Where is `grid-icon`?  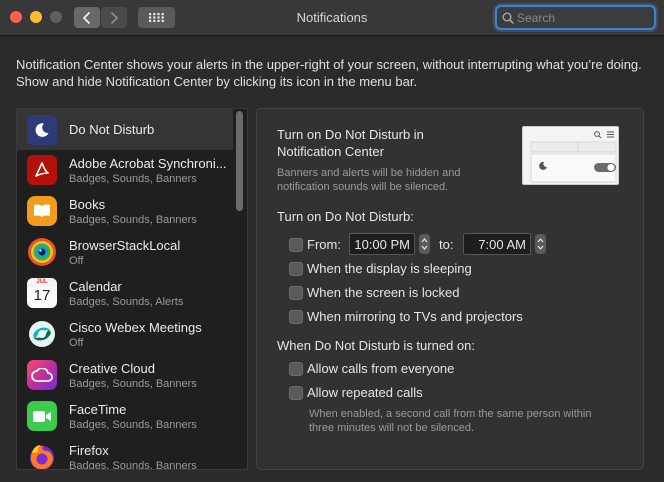 grid-icon is located at coordinates (156, 17).